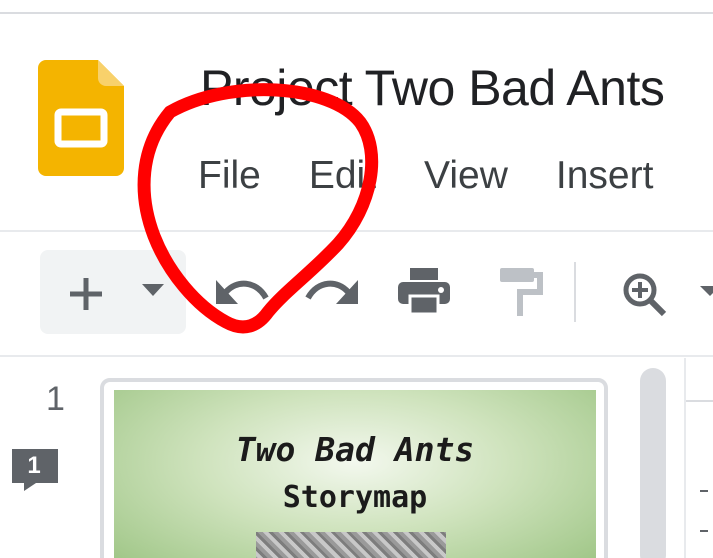 The image size is (713, 558). What do you see at coordinates (706, 291) in the screenshot?
I see `zoom-caret-icon` at bounding box center [706, 291].